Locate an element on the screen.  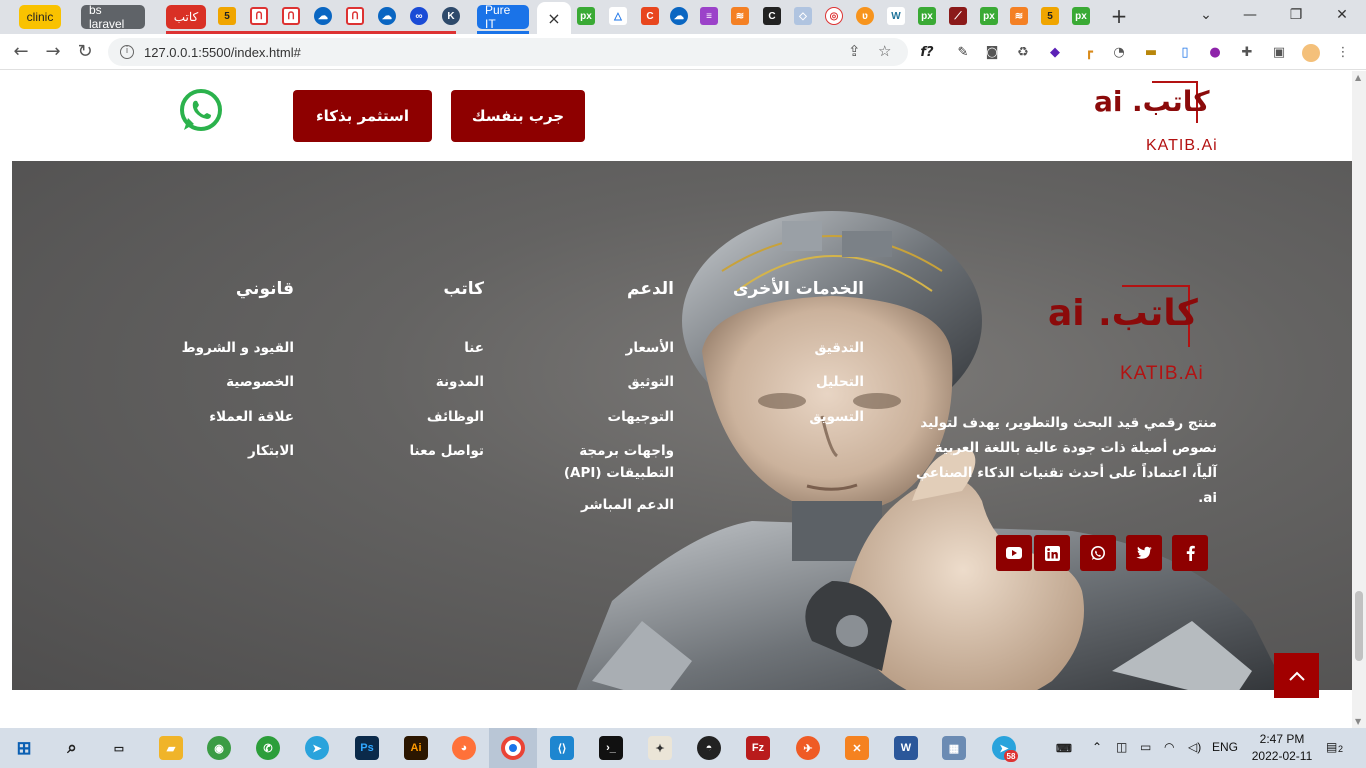
scroll-down-arrow-icon: ▼ is located at coordinates (1358, 721).